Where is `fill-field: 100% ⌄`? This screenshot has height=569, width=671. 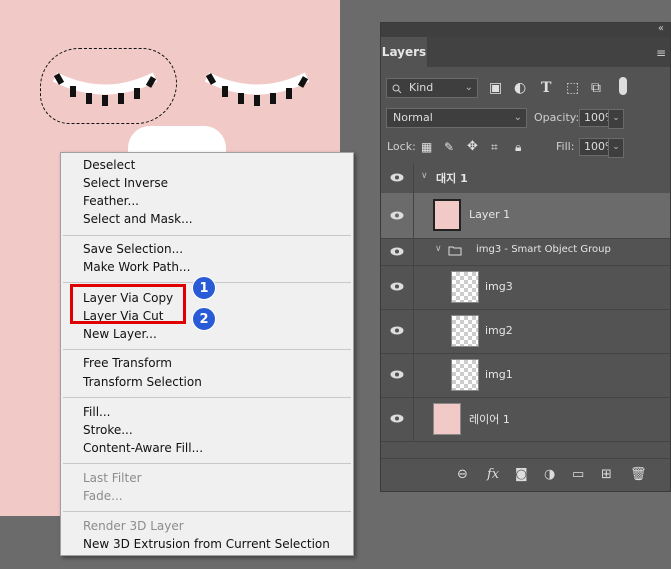
fill-field: 100% ⌄ is located at coordinates (601, 148).